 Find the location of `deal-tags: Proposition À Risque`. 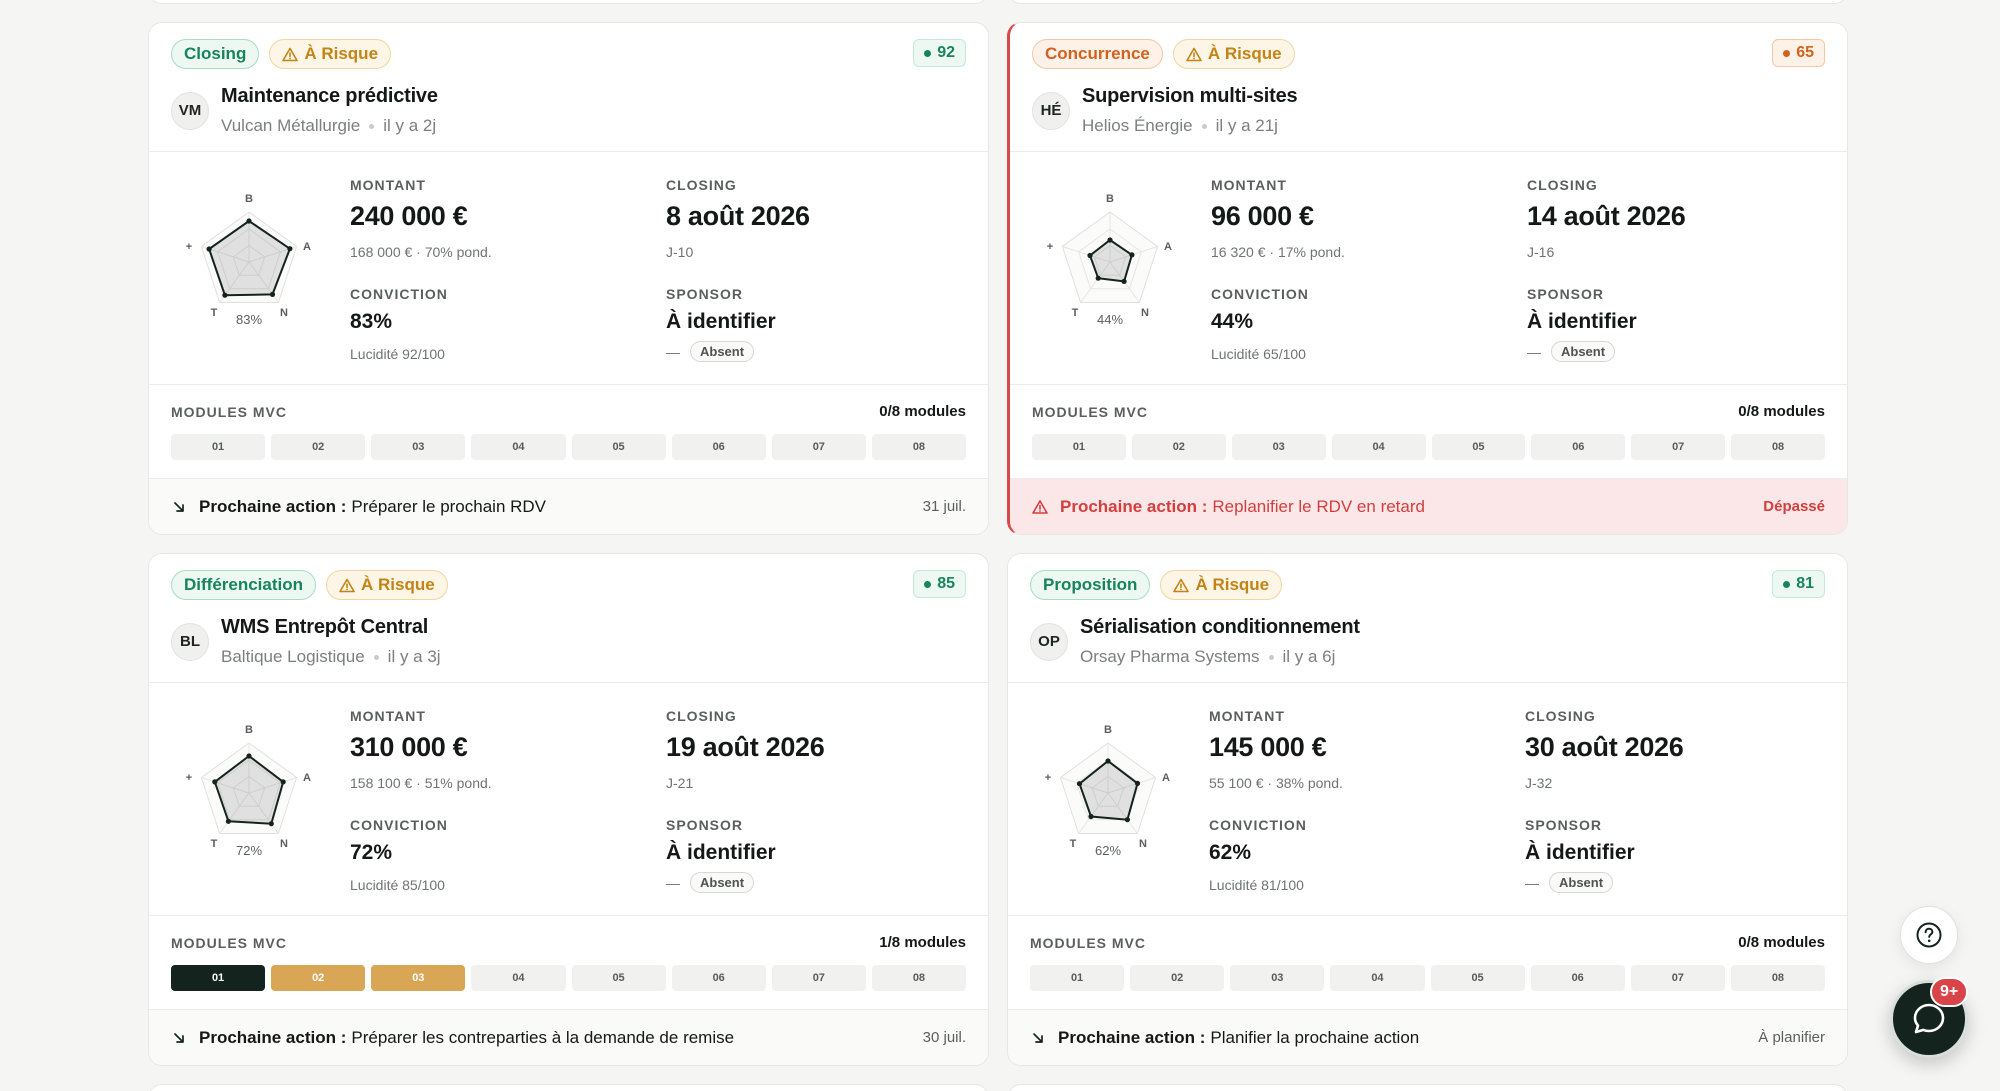

deal-tags: Proposition À Risque is located at coordinates (1427, 585).